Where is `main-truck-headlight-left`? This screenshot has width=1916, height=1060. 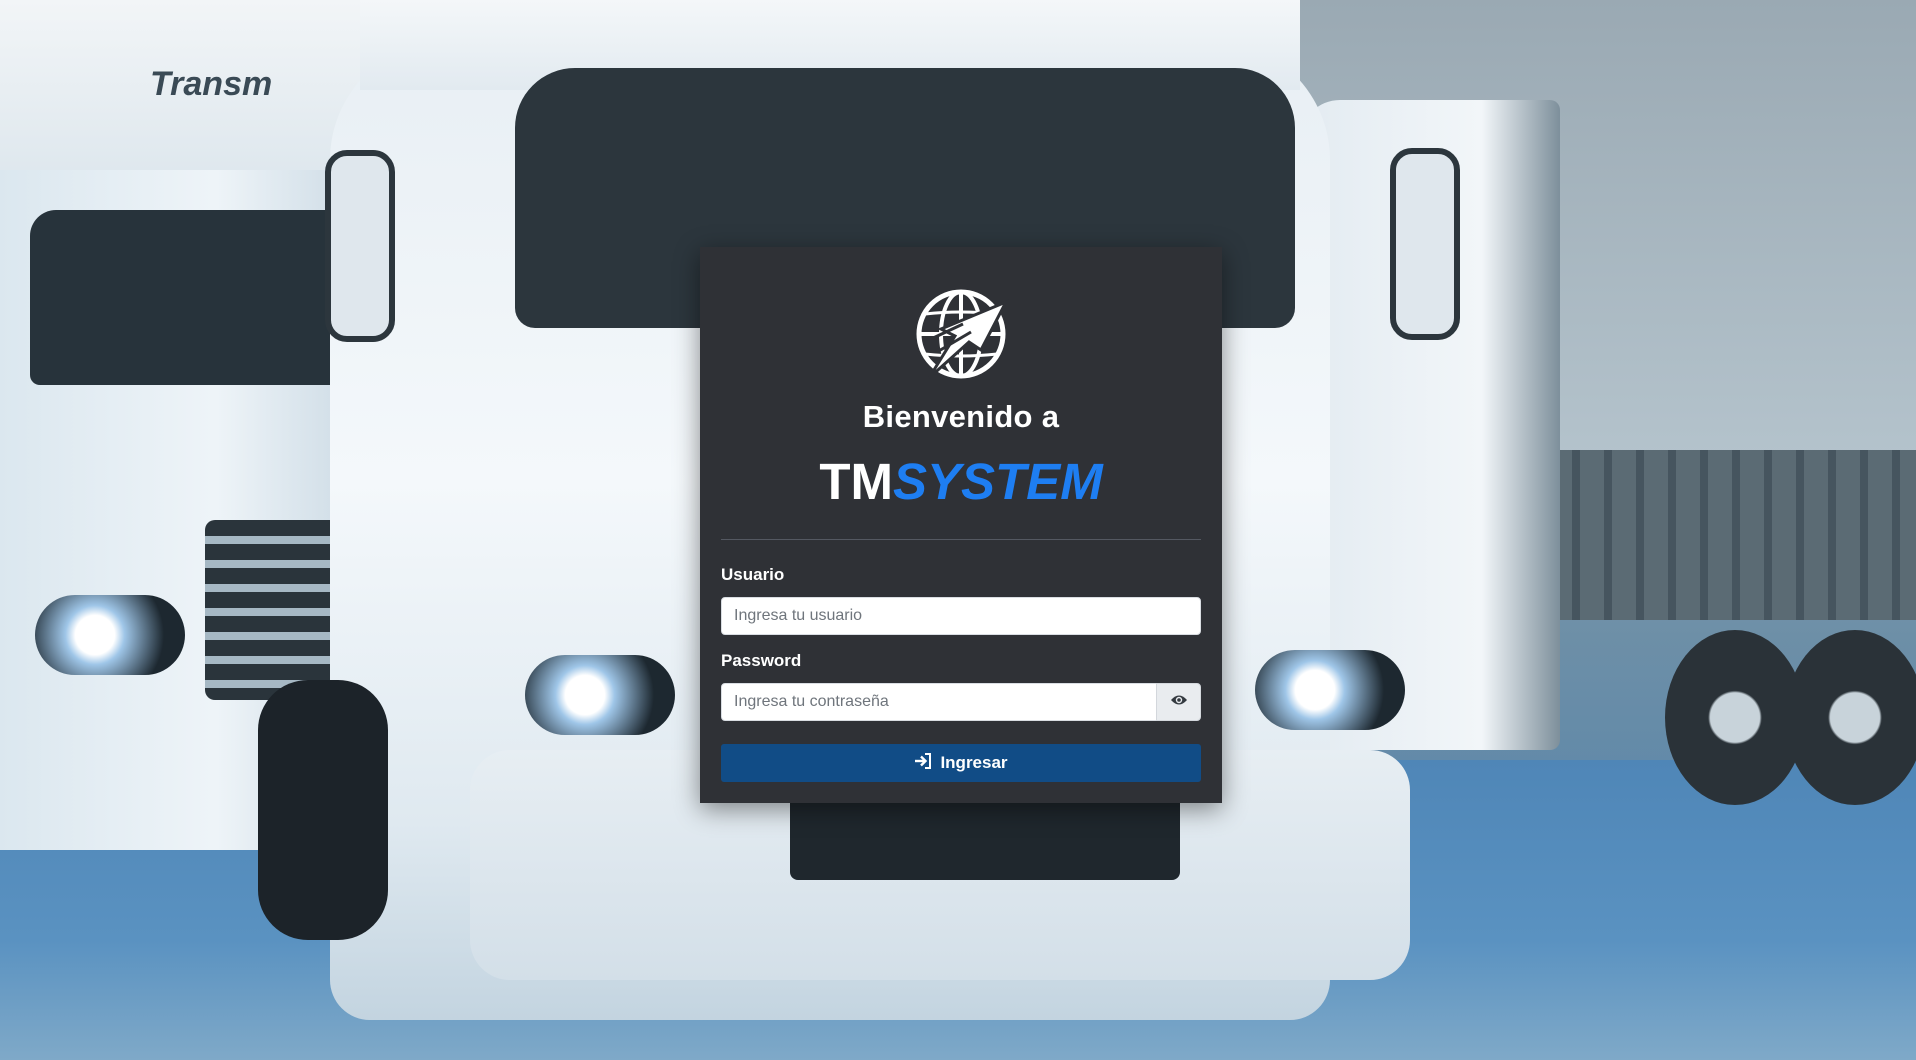 main-truck-headlight-left is located at coordinates (600, 695).